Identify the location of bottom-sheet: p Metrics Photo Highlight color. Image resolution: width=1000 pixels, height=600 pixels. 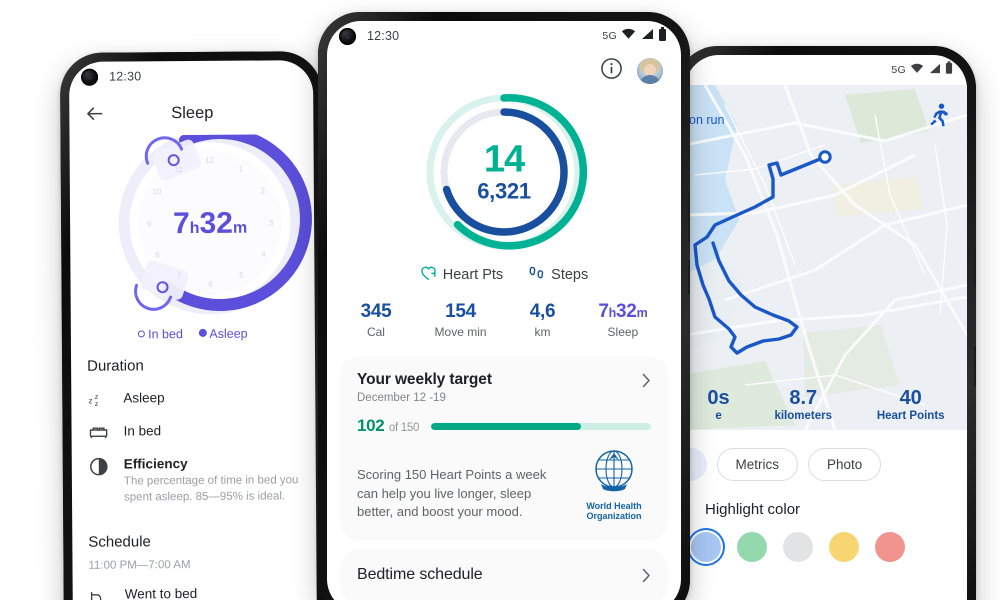
(826, 496).